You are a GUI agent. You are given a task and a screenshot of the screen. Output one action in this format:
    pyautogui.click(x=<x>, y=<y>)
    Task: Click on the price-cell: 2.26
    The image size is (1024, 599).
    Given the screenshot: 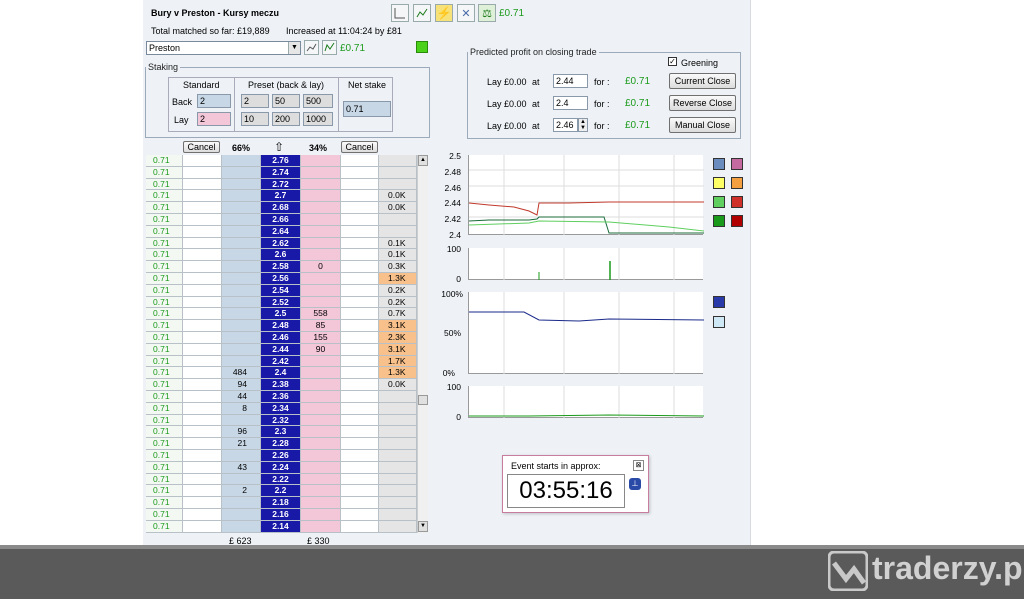 What is the action you would take?
    pyautogui.click(x=281, y=456)
    